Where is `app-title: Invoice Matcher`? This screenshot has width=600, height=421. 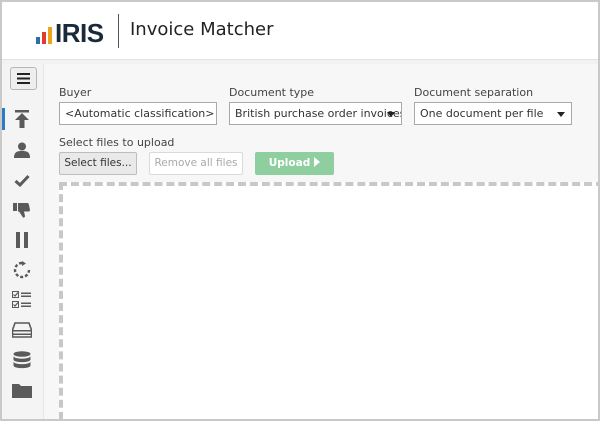
app-title: Invoice Matcher is located at coordinates (202, 29).